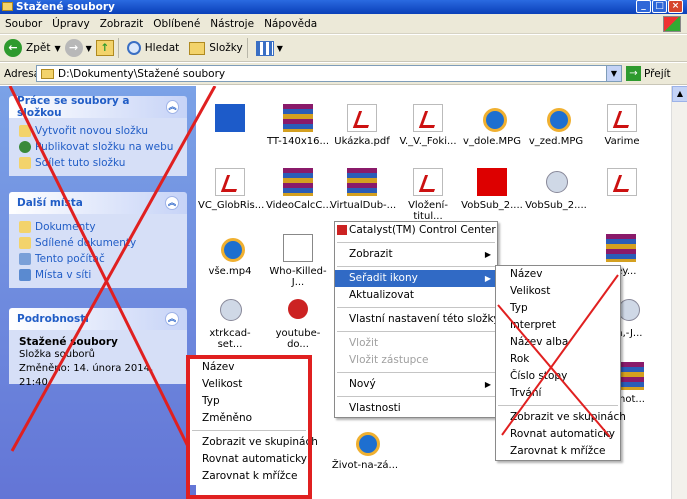  I want to click on file-item: v_zed.MPG, so click(556, 125).